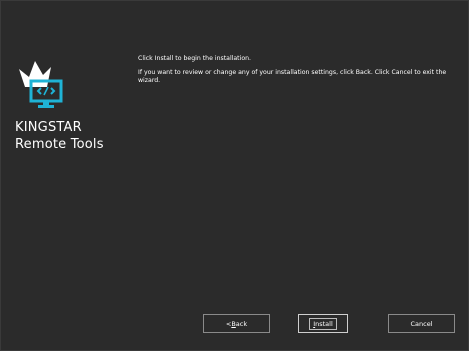 The width and height of the screenshot is (469, 351). I want to click on install-button-label-rest: nstall, so click(324, 323).